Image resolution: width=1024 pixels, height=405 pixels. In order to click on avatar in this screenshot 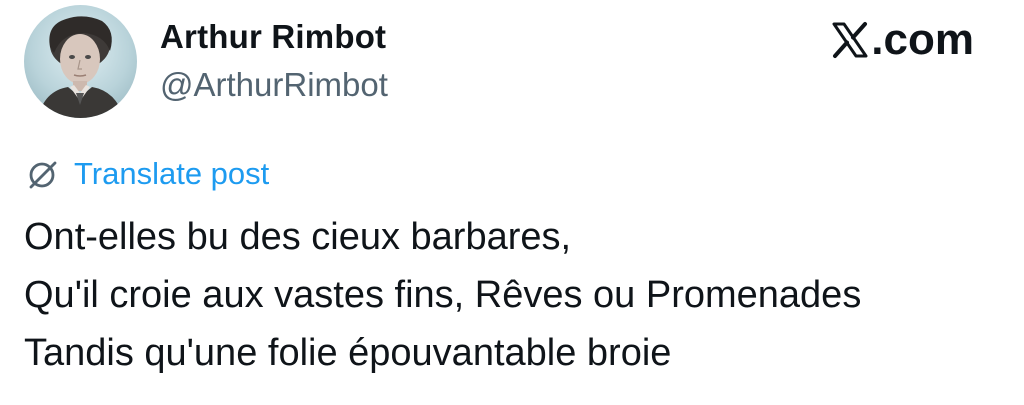, I will do `click(80, 61)`.